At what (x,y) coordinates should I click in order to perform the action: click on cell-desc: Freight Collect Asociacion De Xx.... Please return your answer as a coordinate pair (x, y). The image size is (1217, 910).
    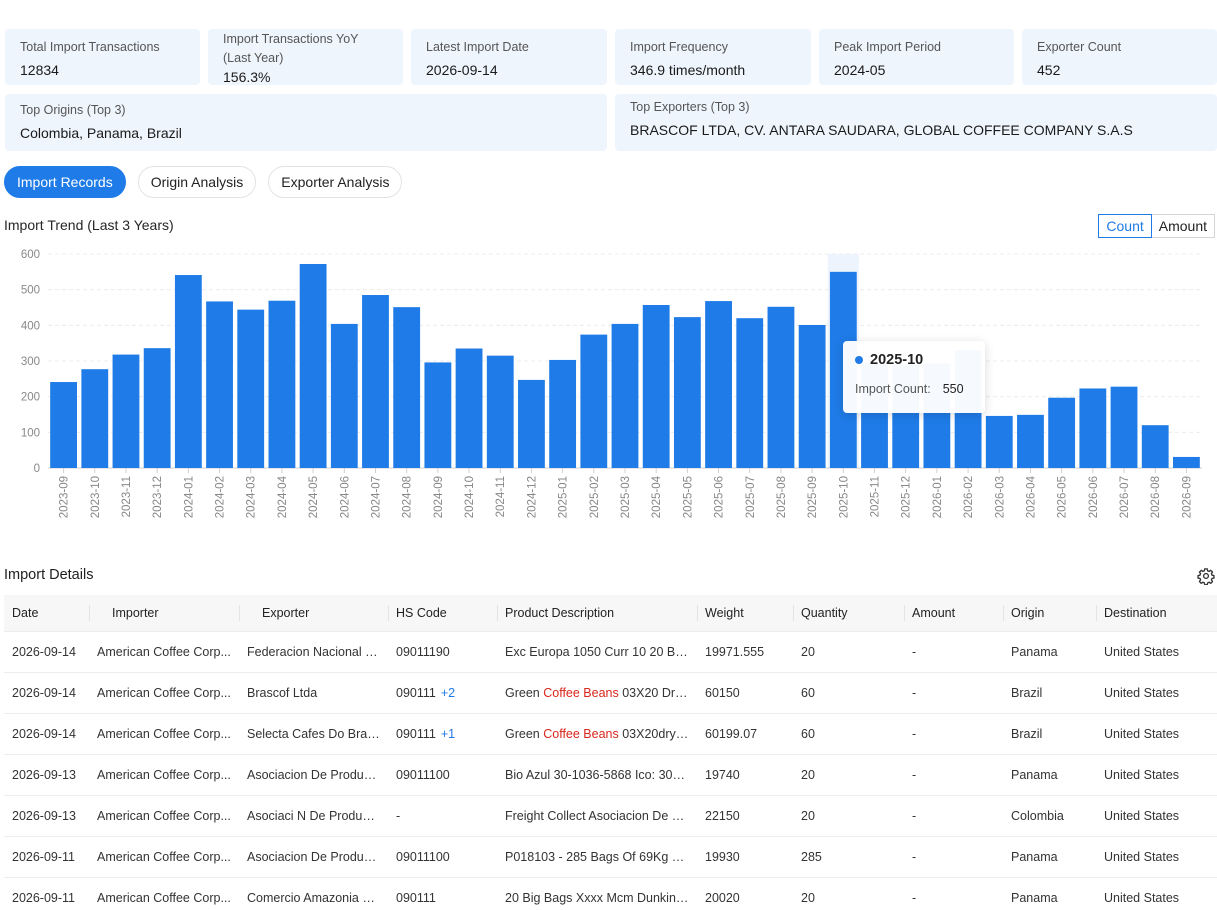
    Looking at the image, I should click on (597, 816).